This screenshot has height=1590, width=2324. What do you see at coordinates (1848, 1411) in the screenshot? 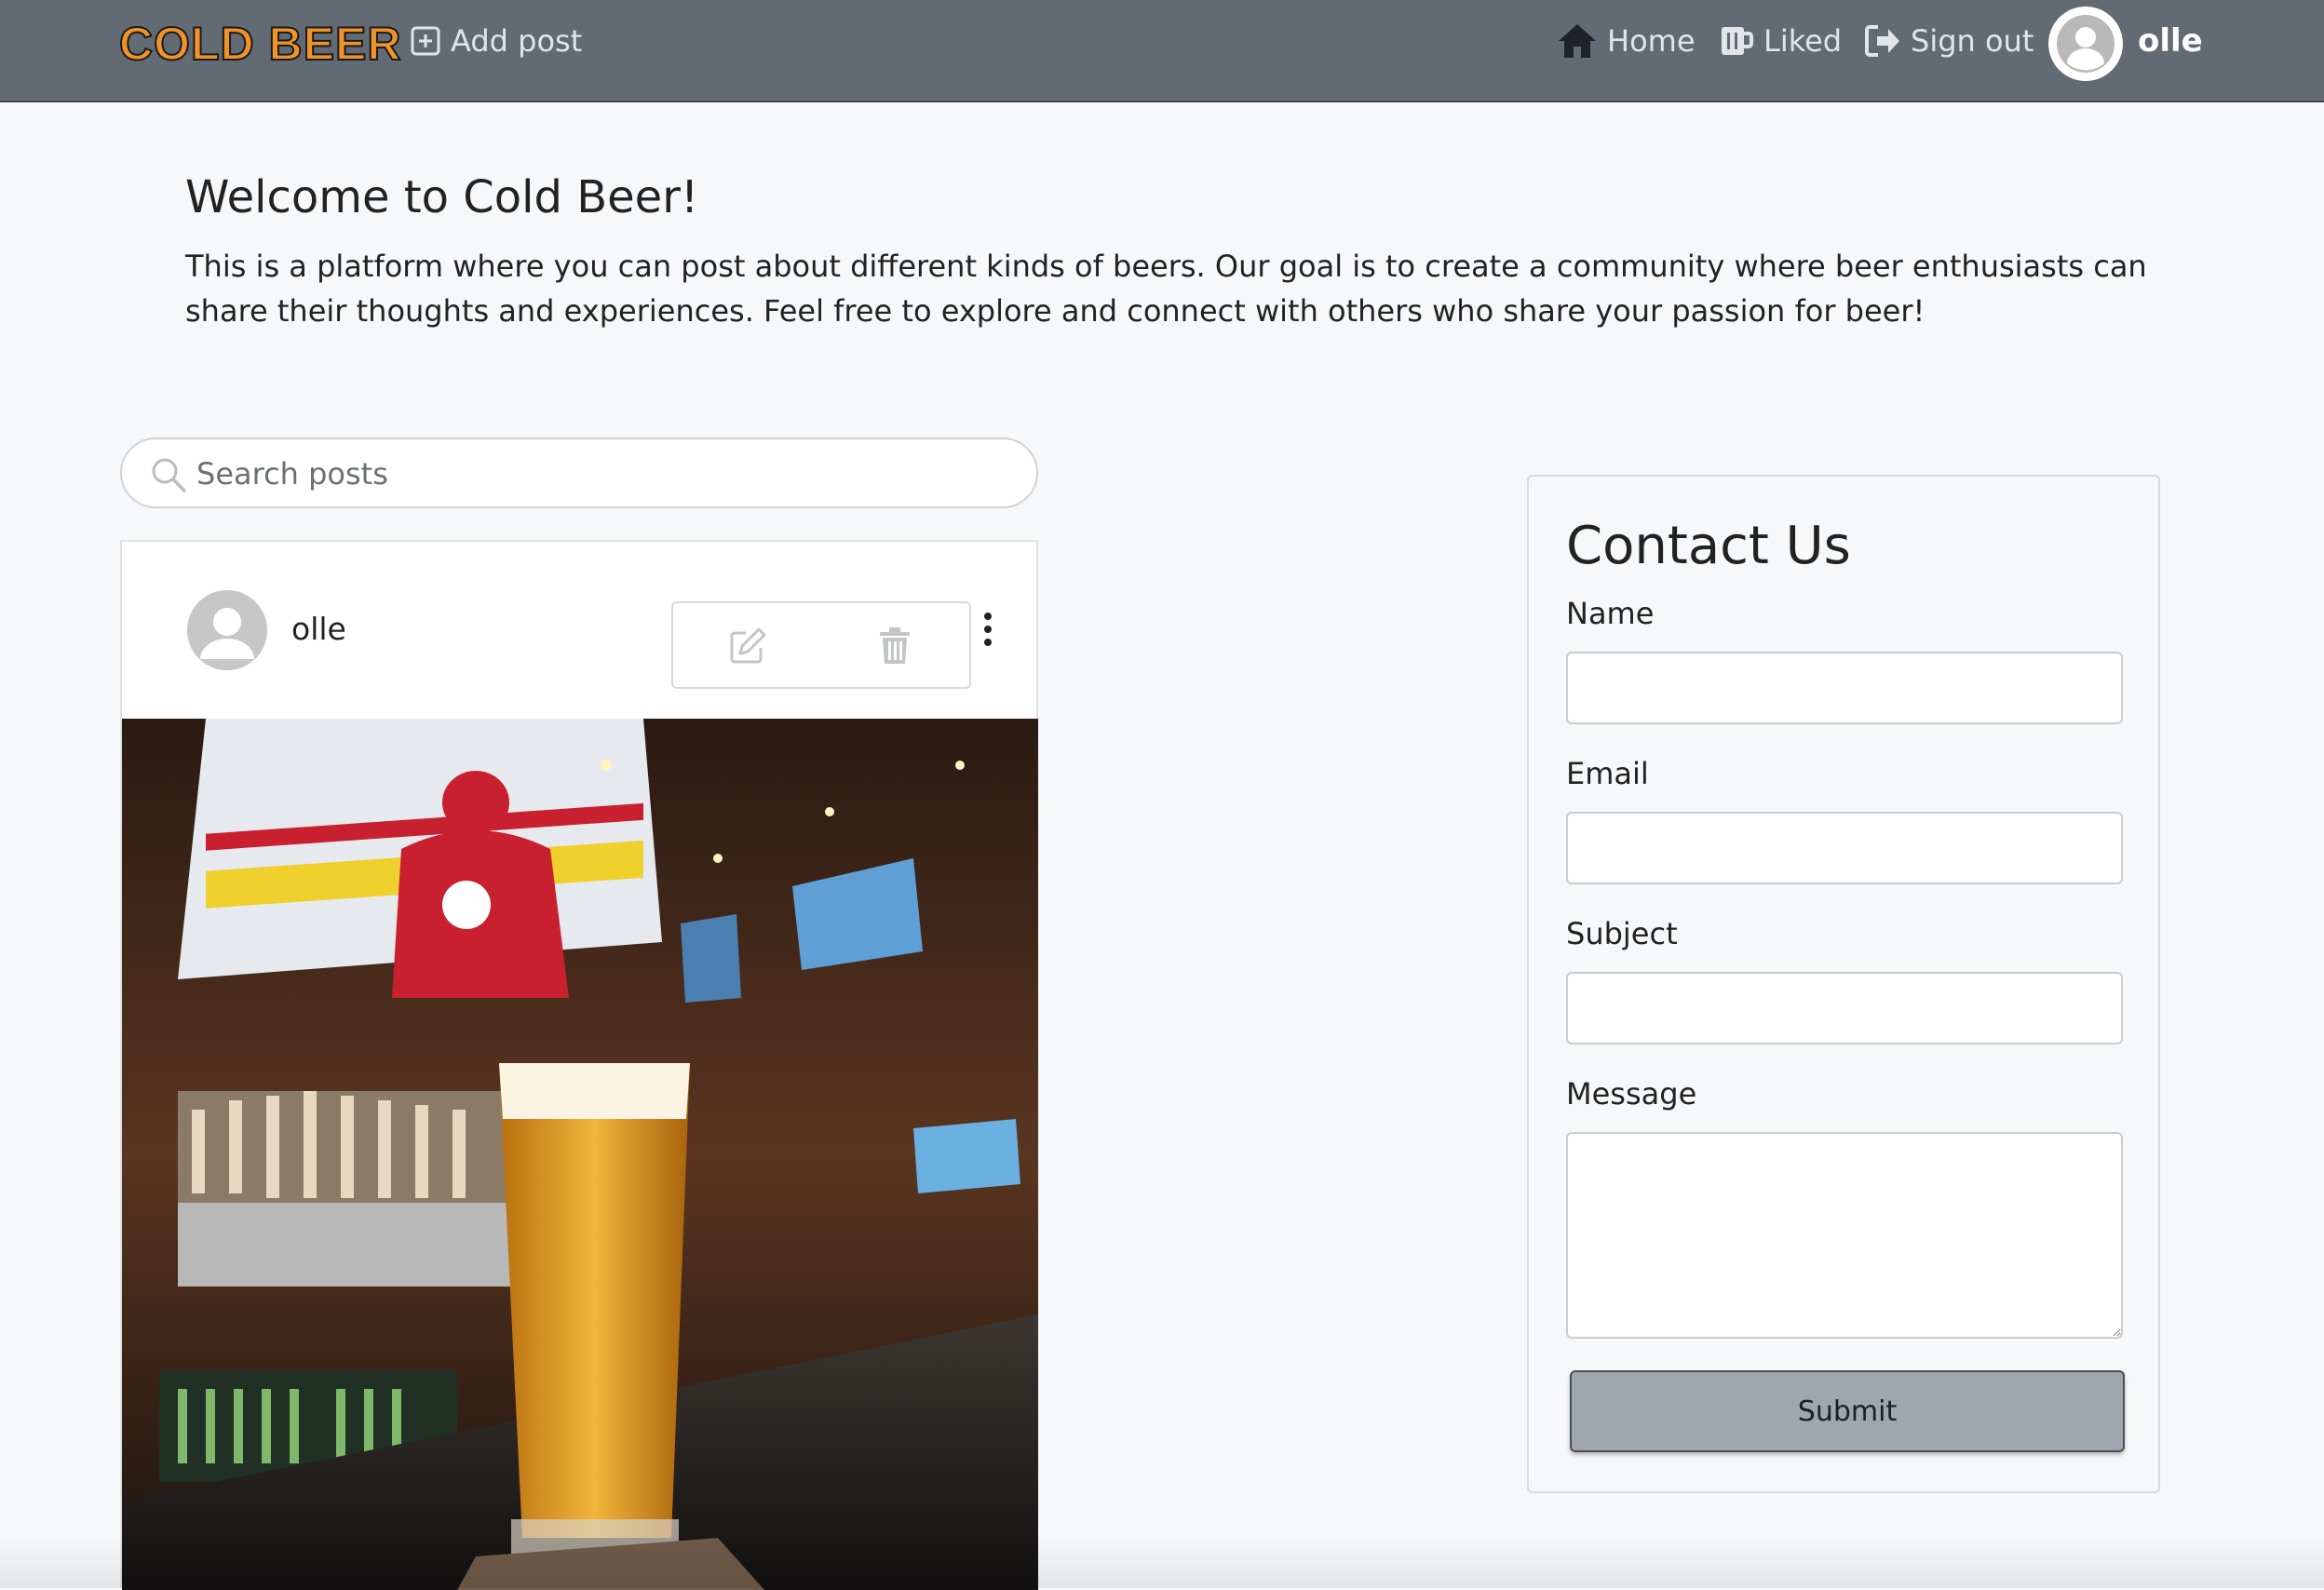
I see `submit-button: Submit` at bounding box center [1848, 1411].